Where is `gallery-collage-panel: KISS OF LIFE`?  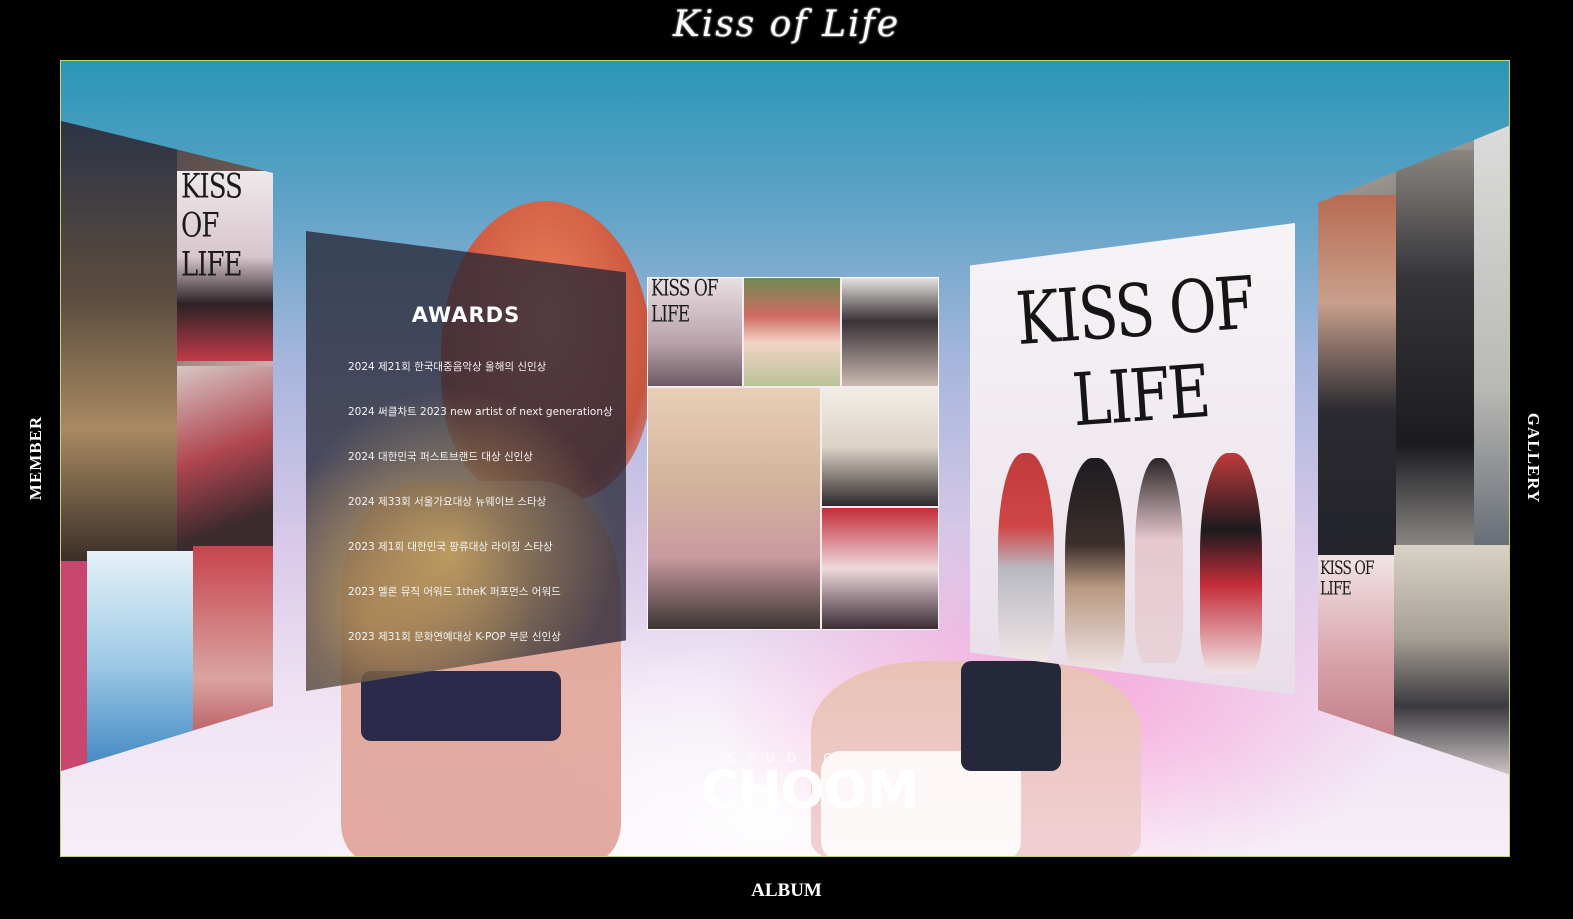
gallery-collage-panel: KISS OF LIFE is located at coordinates (1413, 450).